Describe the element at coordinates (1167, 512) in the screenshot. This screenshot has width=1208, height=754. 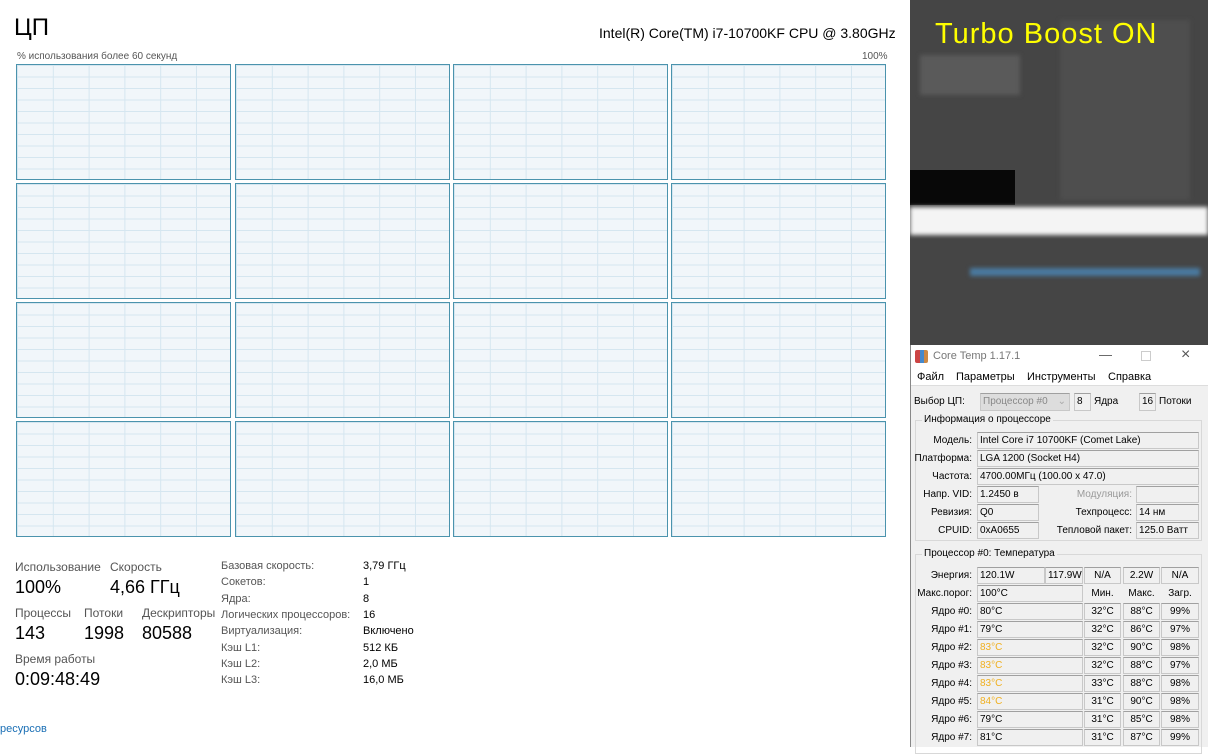
I see `lithography-value: 14 нм` at that location.